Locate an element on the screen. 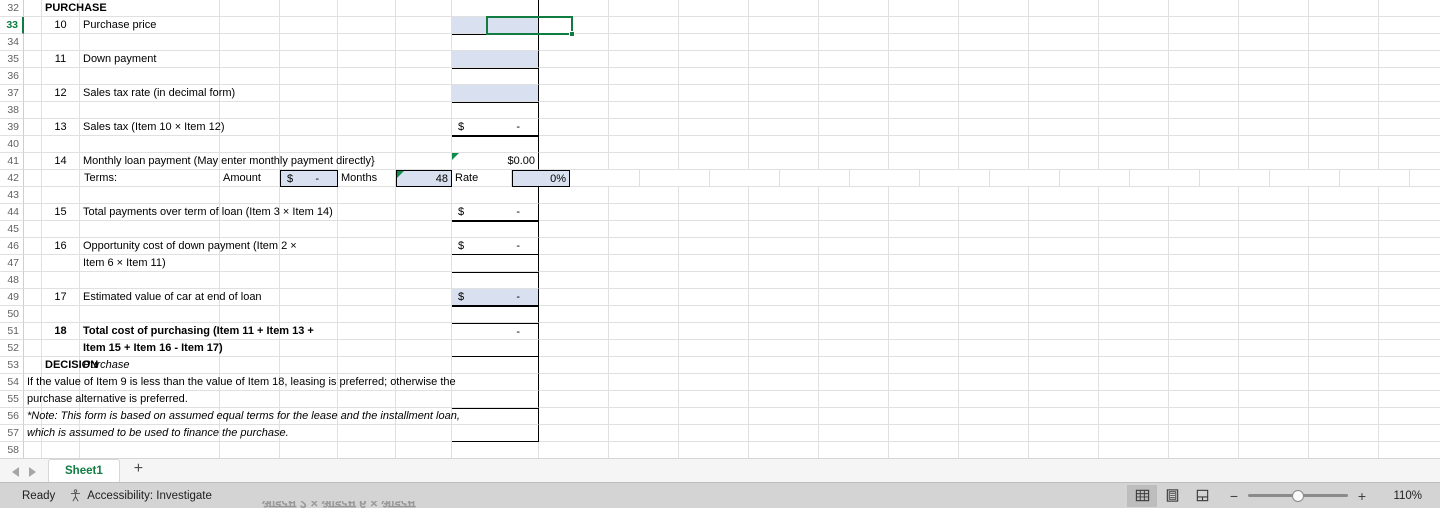 The image size is (1440, 510). row-header-51: 51 is located at coordinates (12, 331).